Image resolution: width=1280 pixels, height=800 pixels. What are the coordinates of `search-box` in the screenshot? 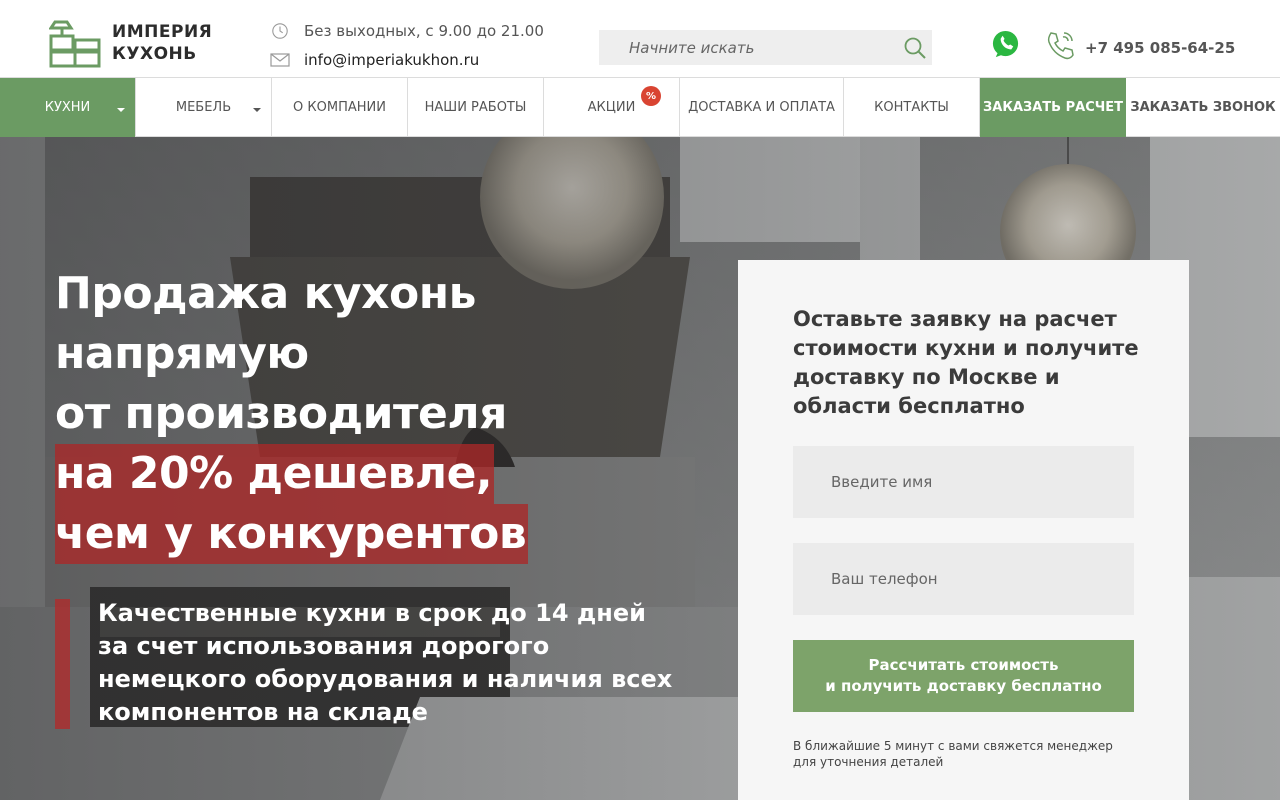 It's located at (765, 47).